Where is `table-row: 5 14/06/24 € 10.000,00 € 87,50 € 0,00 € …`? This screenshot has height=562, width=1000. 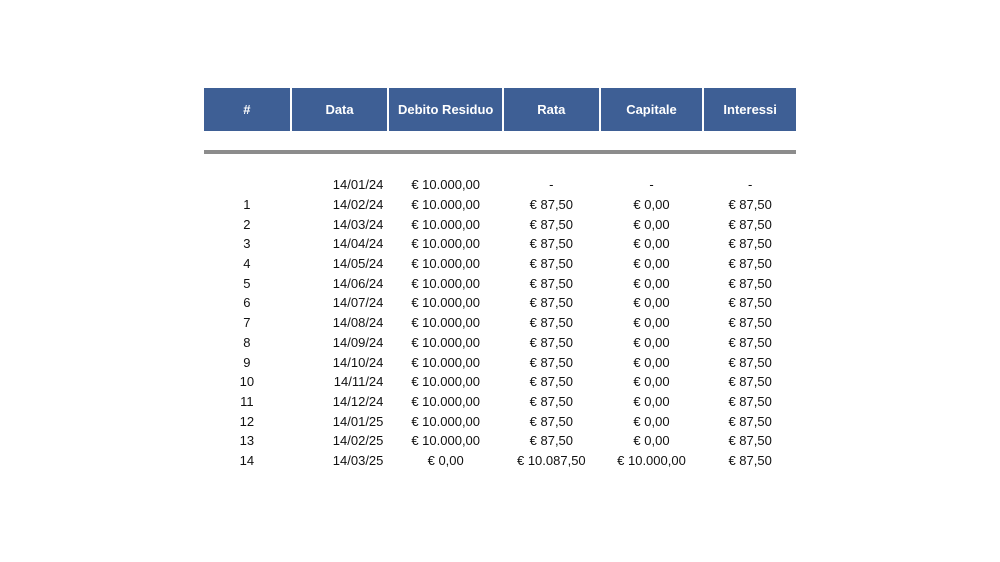 table-row: 5 14/06/24 € 10.000,00 € 87,50 € 0,00 € … is located at coordinates (500, 283).